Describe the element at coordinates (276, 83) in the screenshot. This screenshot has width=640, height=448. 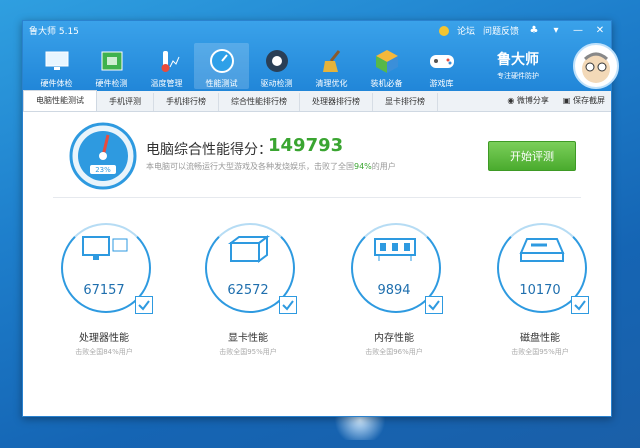
I see `nav-label: 驱动检测` at that location.